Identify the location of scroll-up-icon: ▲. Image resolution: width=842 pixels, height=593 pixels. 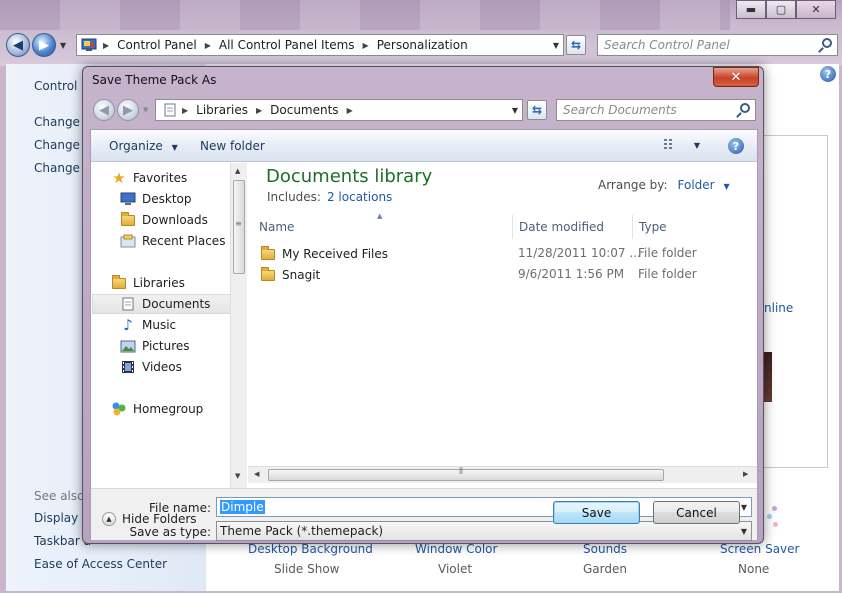
(237, 171).